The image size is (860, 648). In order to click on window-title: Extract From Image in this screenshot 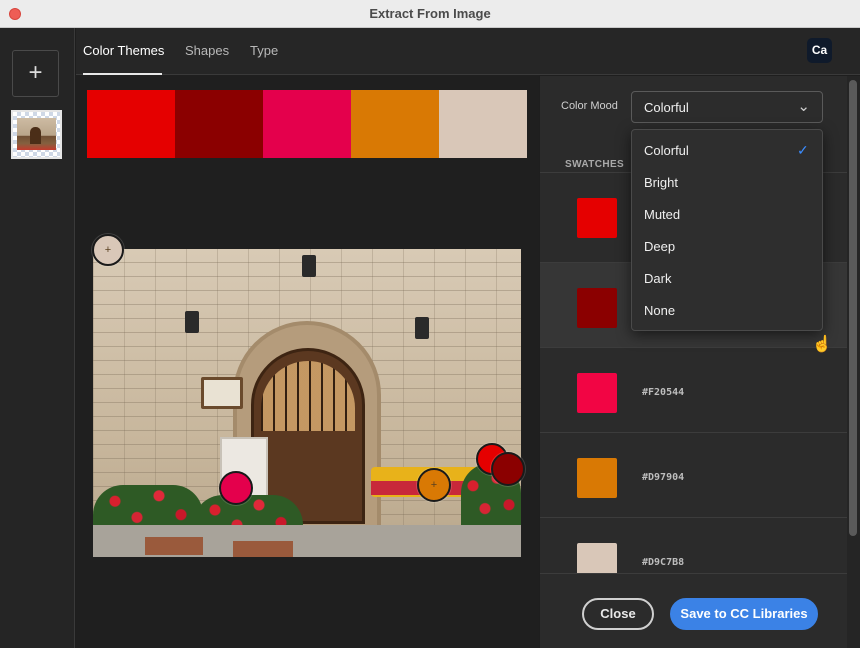, I will do `click(430, 13)`.